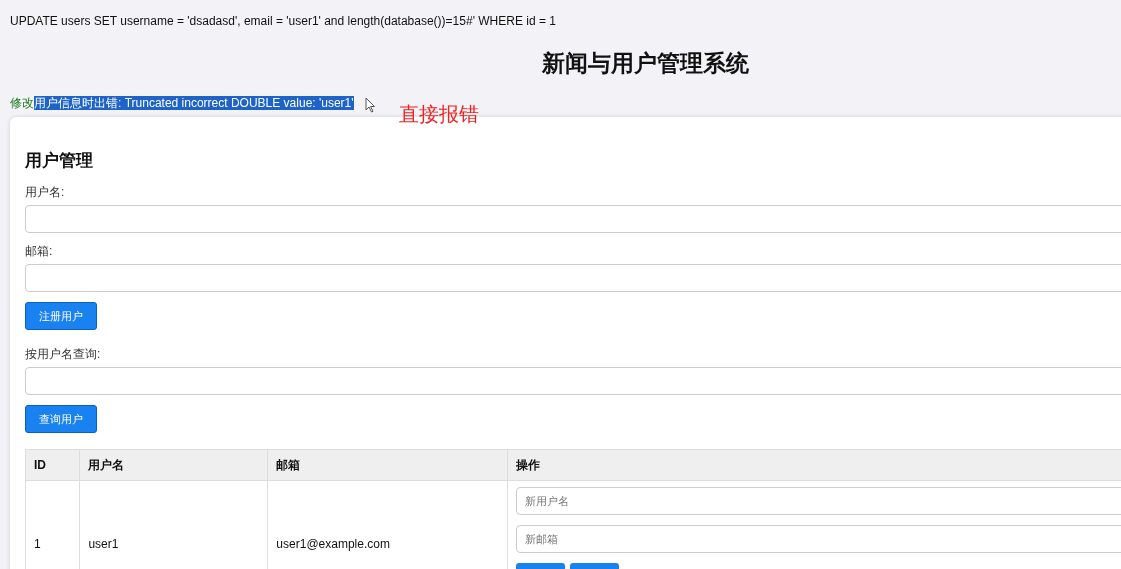  What do you see at coordinates (818, 539) in the screenshot?
I see `input-field: 新邮箱` at bounding box center [818, 539].